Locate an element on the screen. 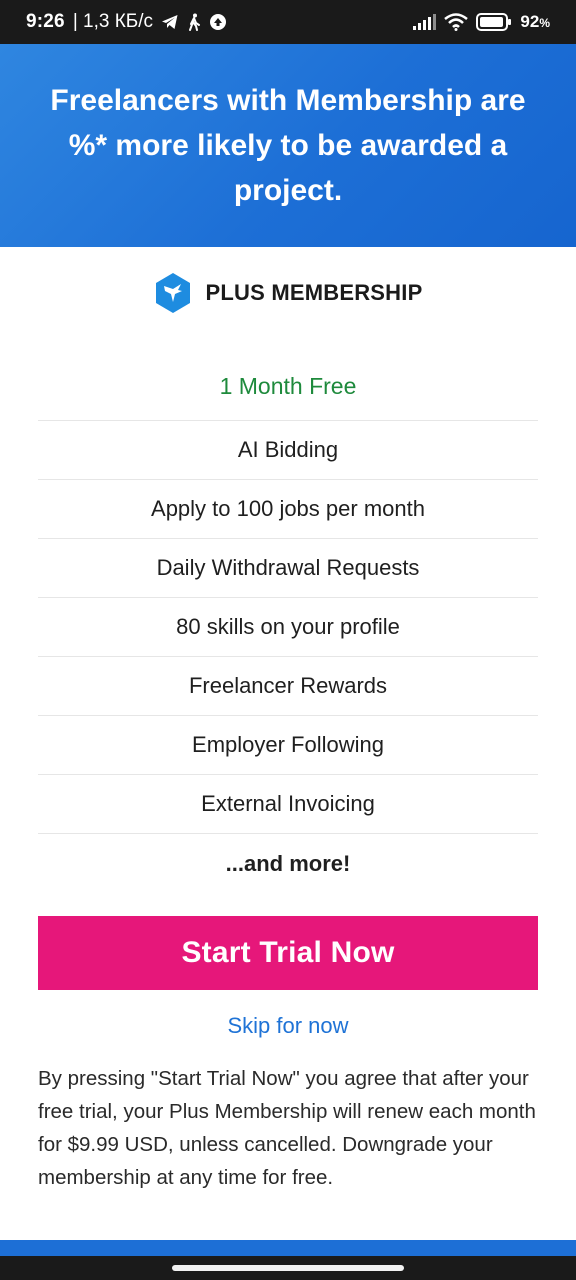 Image resolution: width=576 pixels, height=1280 pixels. membership-label: PLUS MEMBERSHIP is located at coordinates (314, 292).